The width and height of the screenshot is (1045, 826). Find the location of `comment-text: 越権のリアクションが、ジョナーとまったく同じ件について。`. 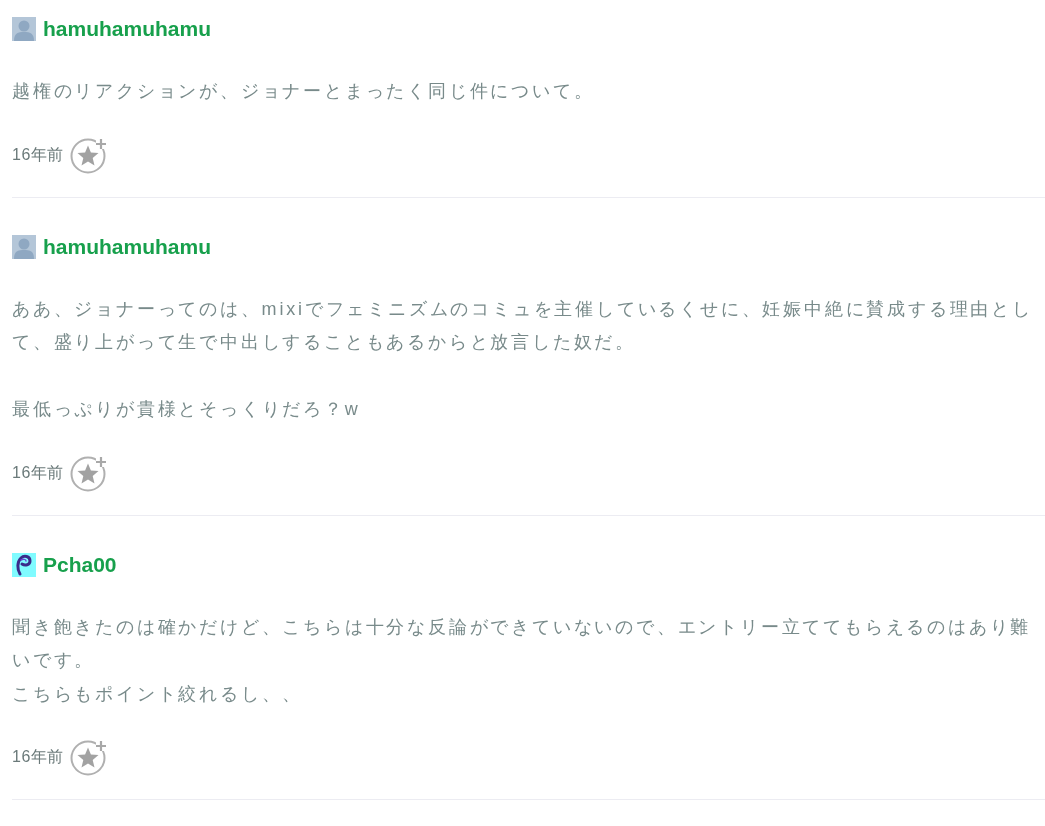

comment-text: 越権のリアクションが、ジョナーとまったく同じ件について。 is located at coordinates (304, 91).